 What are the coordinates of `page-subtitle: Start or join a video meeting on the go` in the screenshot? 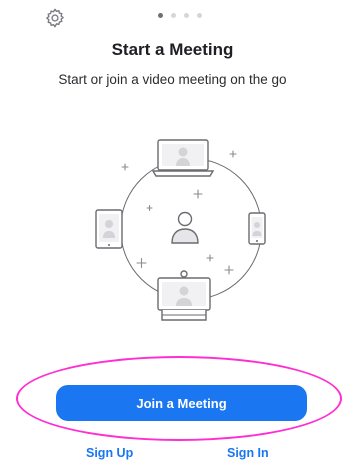 It's located at (172, 79).